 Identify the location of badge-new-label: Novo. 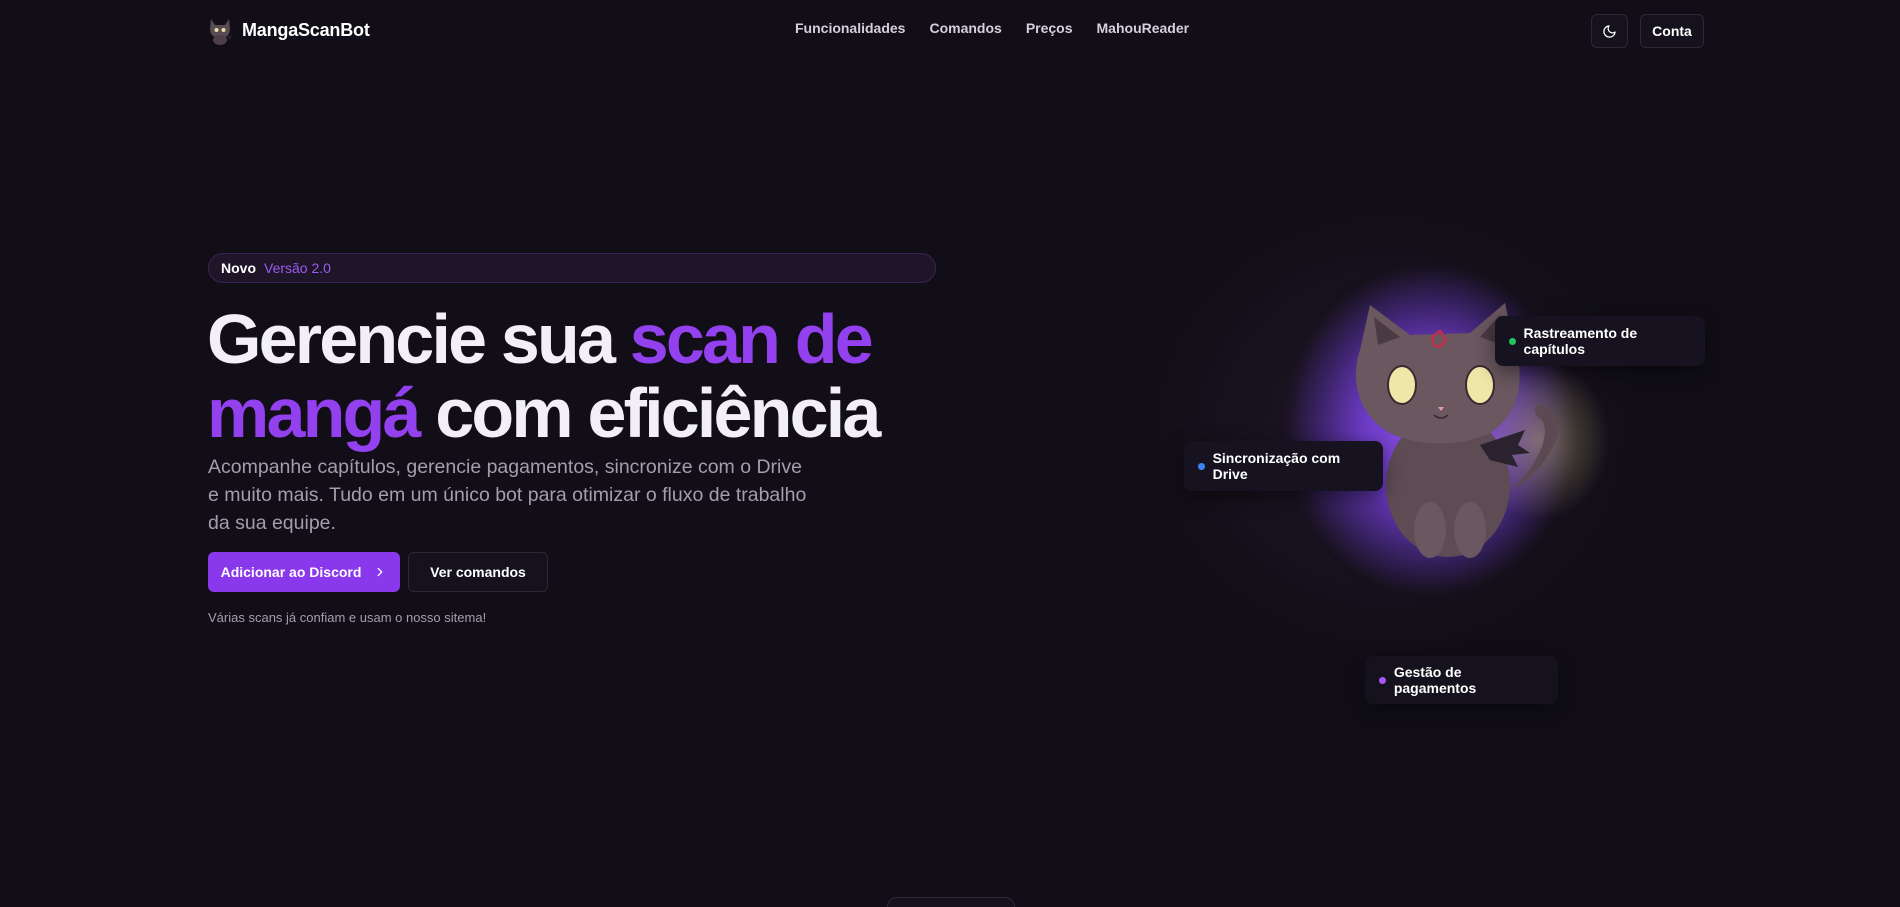
(238, 268).